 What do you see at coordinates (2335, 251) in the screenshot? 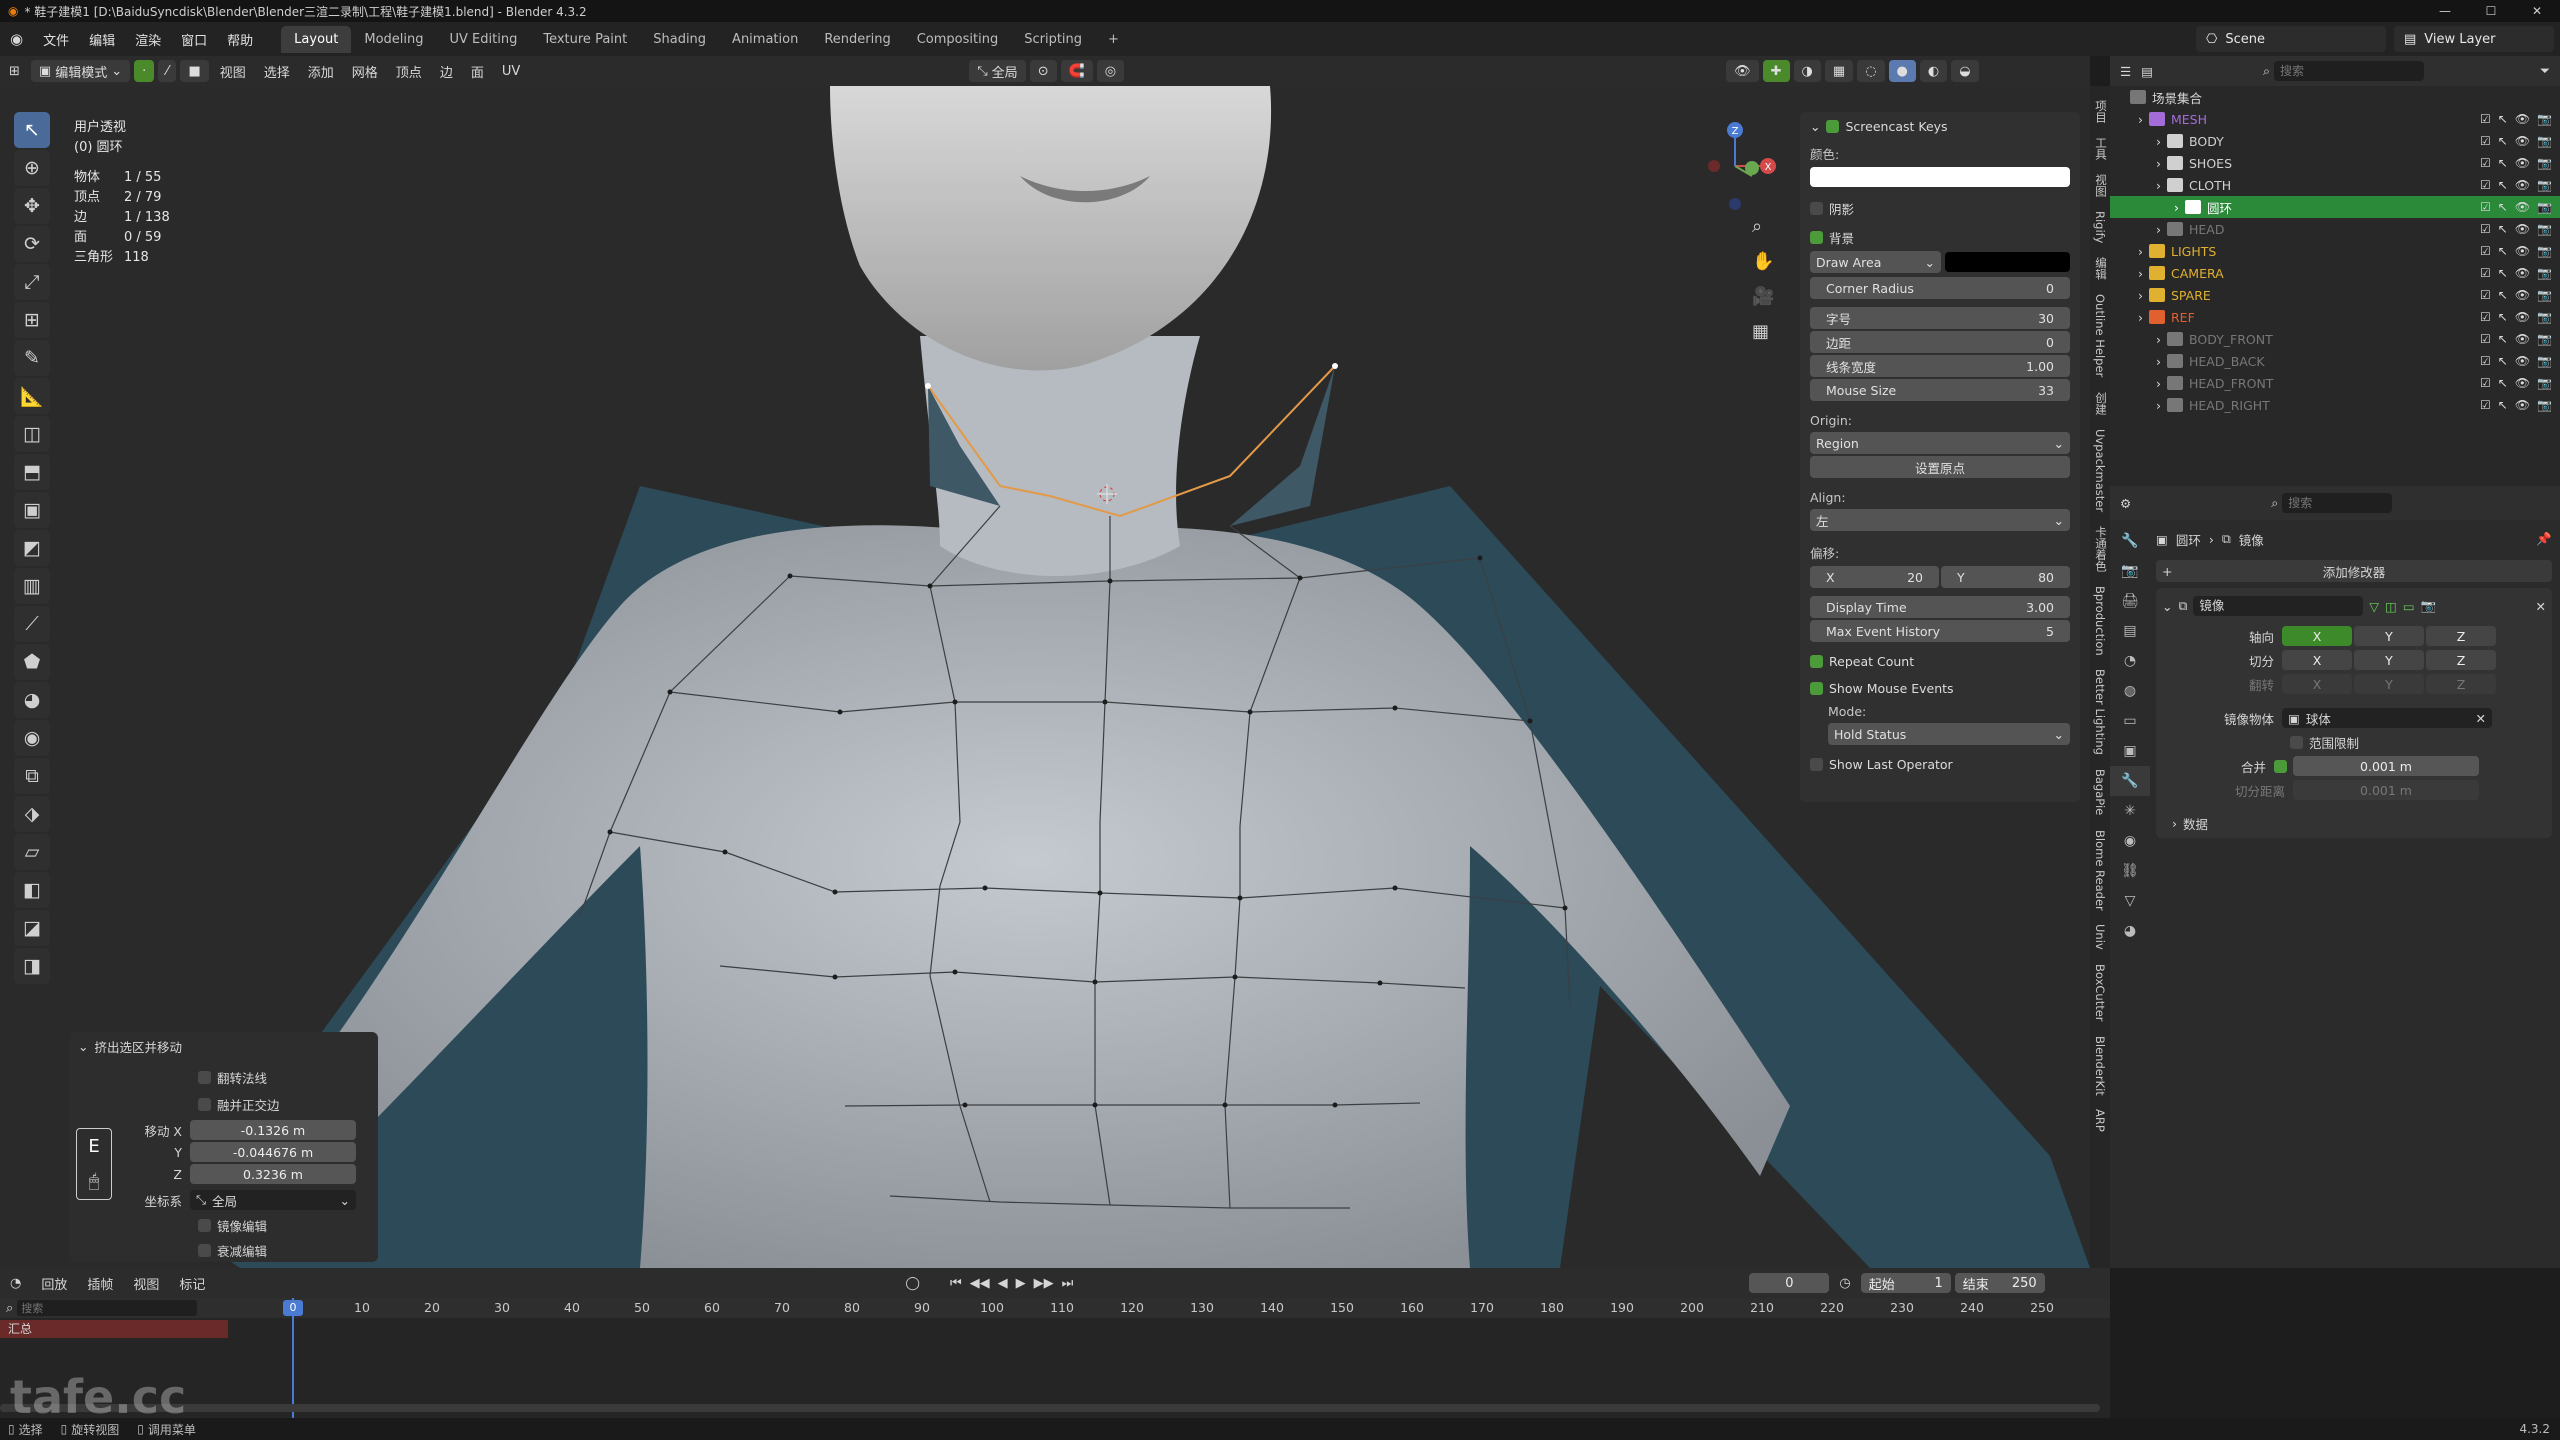
I see `outliner-row: › LIGHTS ☑ ↖ 👁 📷` at bounding box center [2335, 251].